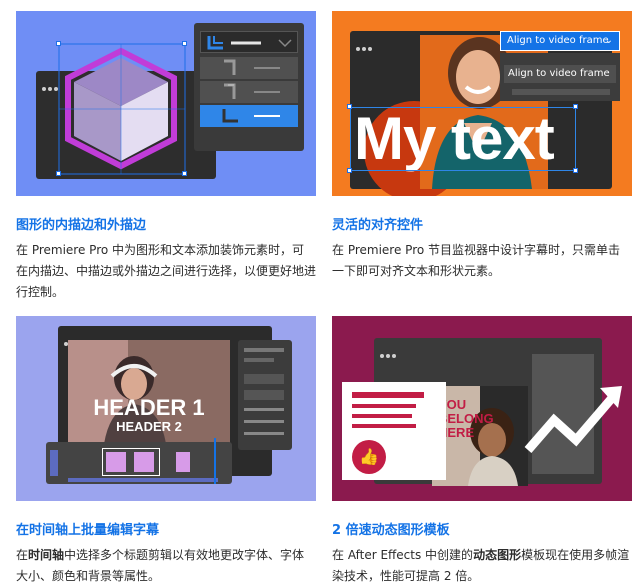  What do you see at coordinates (265, 395) in the screenshot?
I see `properties-panel` at bounding box center [265, 395].